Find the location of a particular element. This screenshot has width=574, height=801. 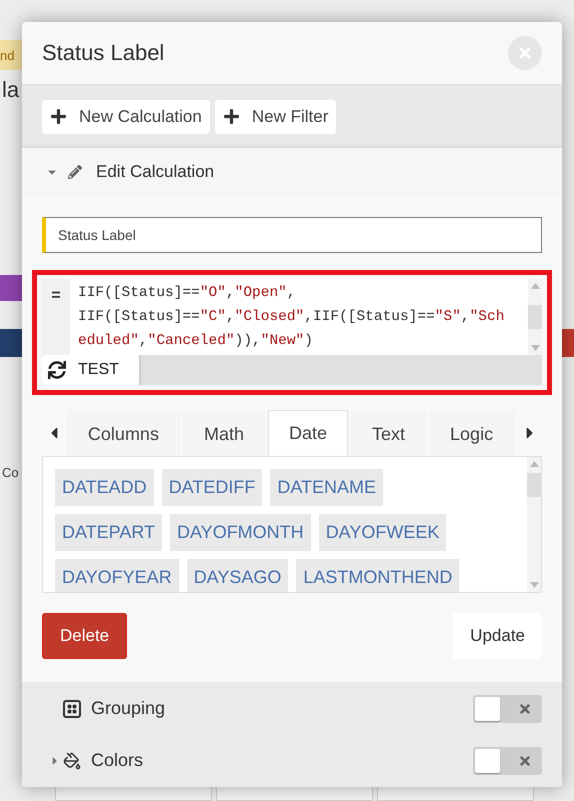

close-button is located at coordinates (525, 53).